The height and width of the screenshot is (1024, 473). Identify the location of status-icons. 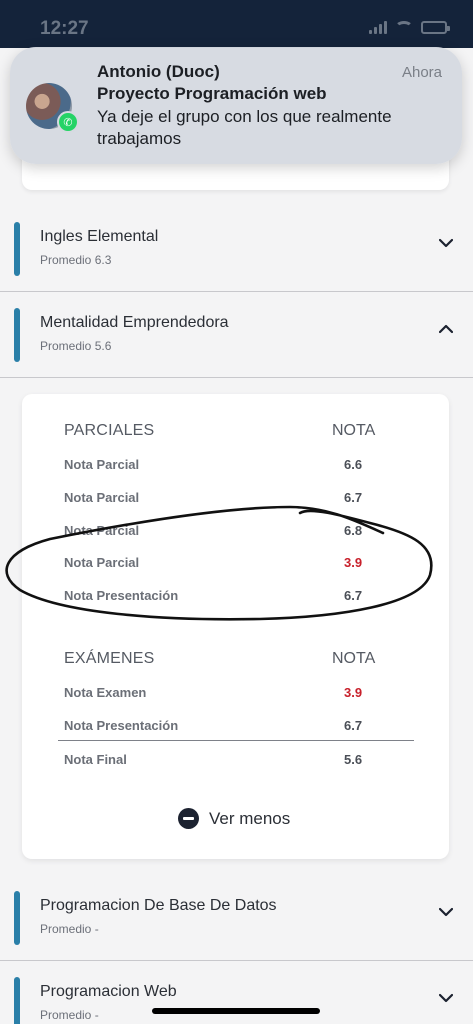
(409, 27).